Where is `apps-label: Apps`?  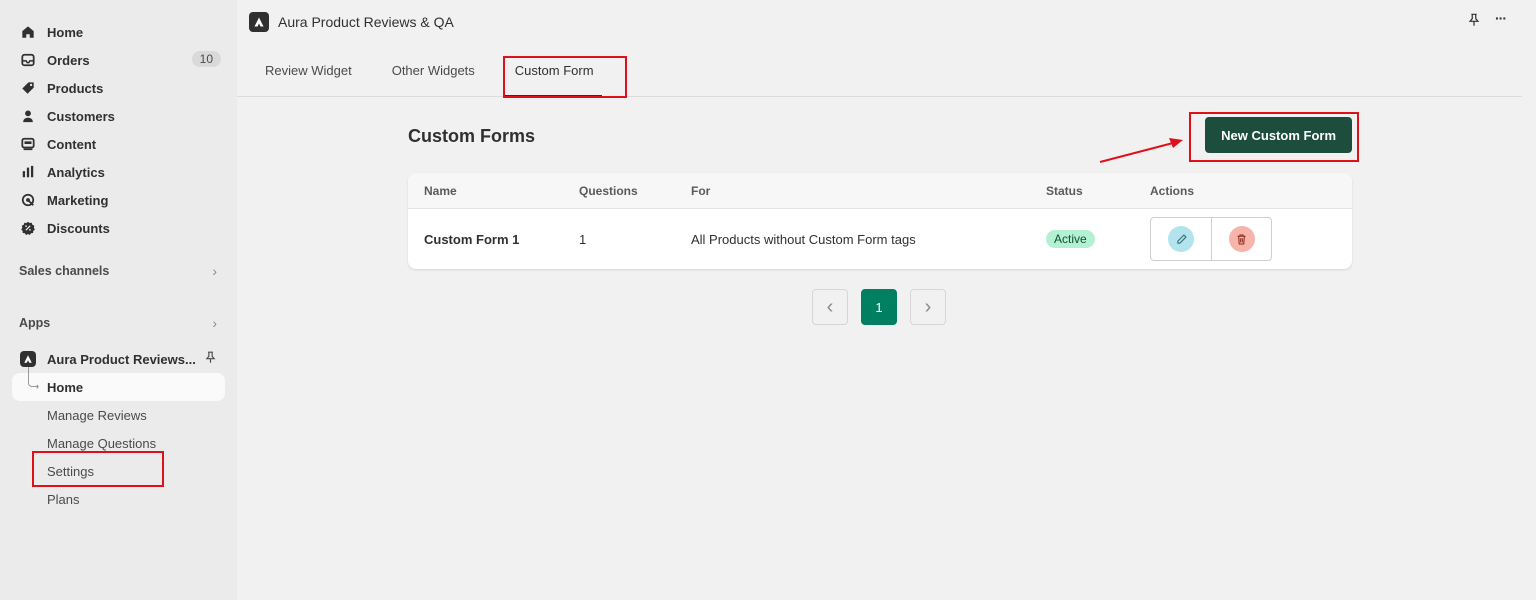 apps-label: Apps is located at coordinates (35, 323).